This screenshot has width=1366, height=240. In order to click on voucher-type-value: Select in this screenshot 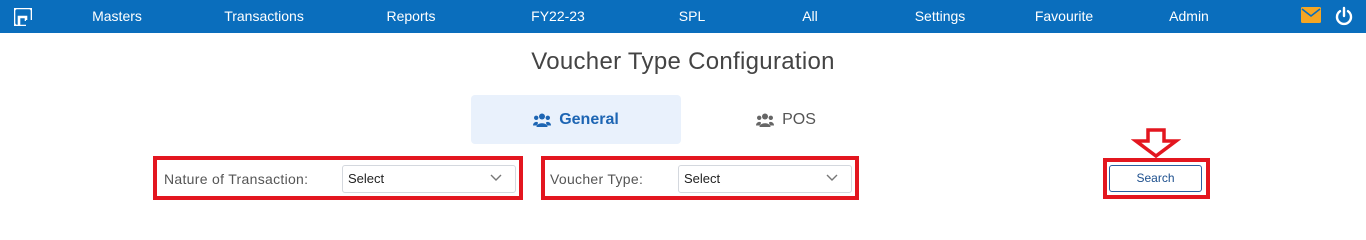, I will do `click(702, 178)`.